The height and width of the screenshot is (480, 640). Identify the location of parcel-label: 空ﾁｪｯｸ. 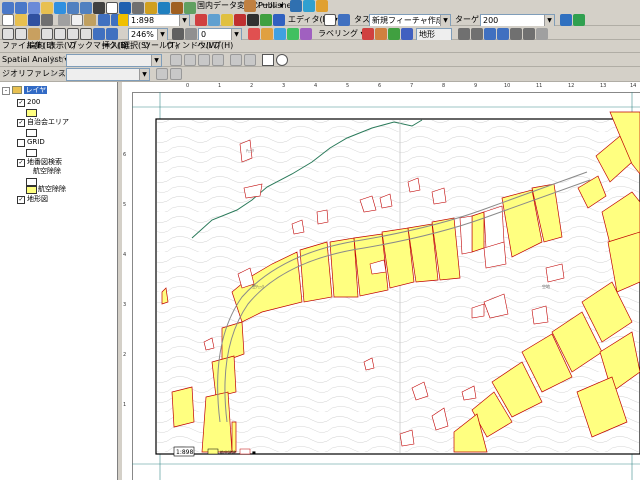
(258, 286).